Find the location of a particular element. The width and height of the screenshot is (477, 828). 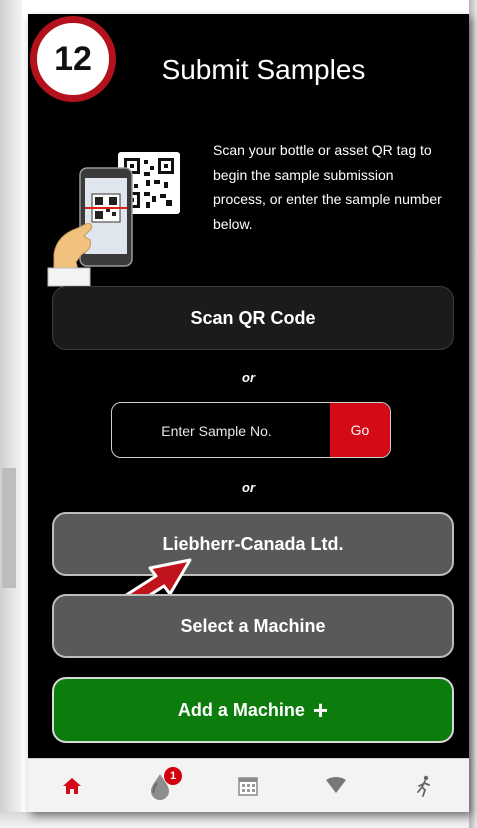

background-strip-left is located at coordinates (11, 414).